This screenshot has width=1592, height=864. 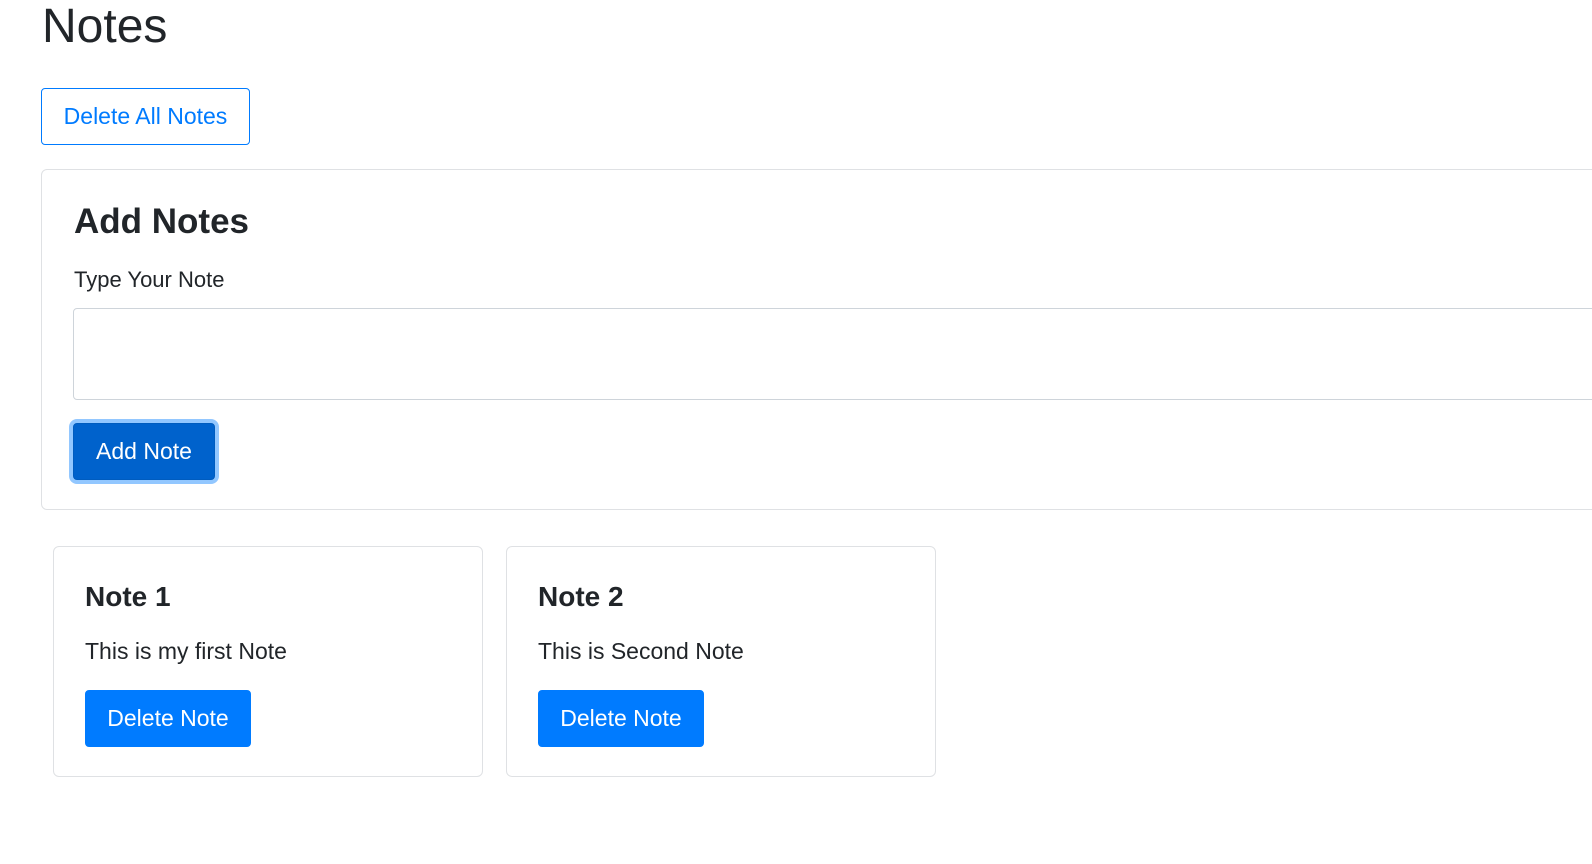 I want to click on add-note-button: Add Note, so click(x=144, y=451).